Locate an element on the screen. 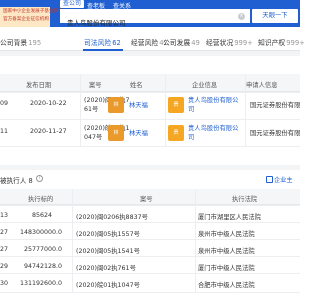  promo-banner: 国家中小企业发展子基金旗下 官方备案企业征信机构 is located at coordinates (31, 17).